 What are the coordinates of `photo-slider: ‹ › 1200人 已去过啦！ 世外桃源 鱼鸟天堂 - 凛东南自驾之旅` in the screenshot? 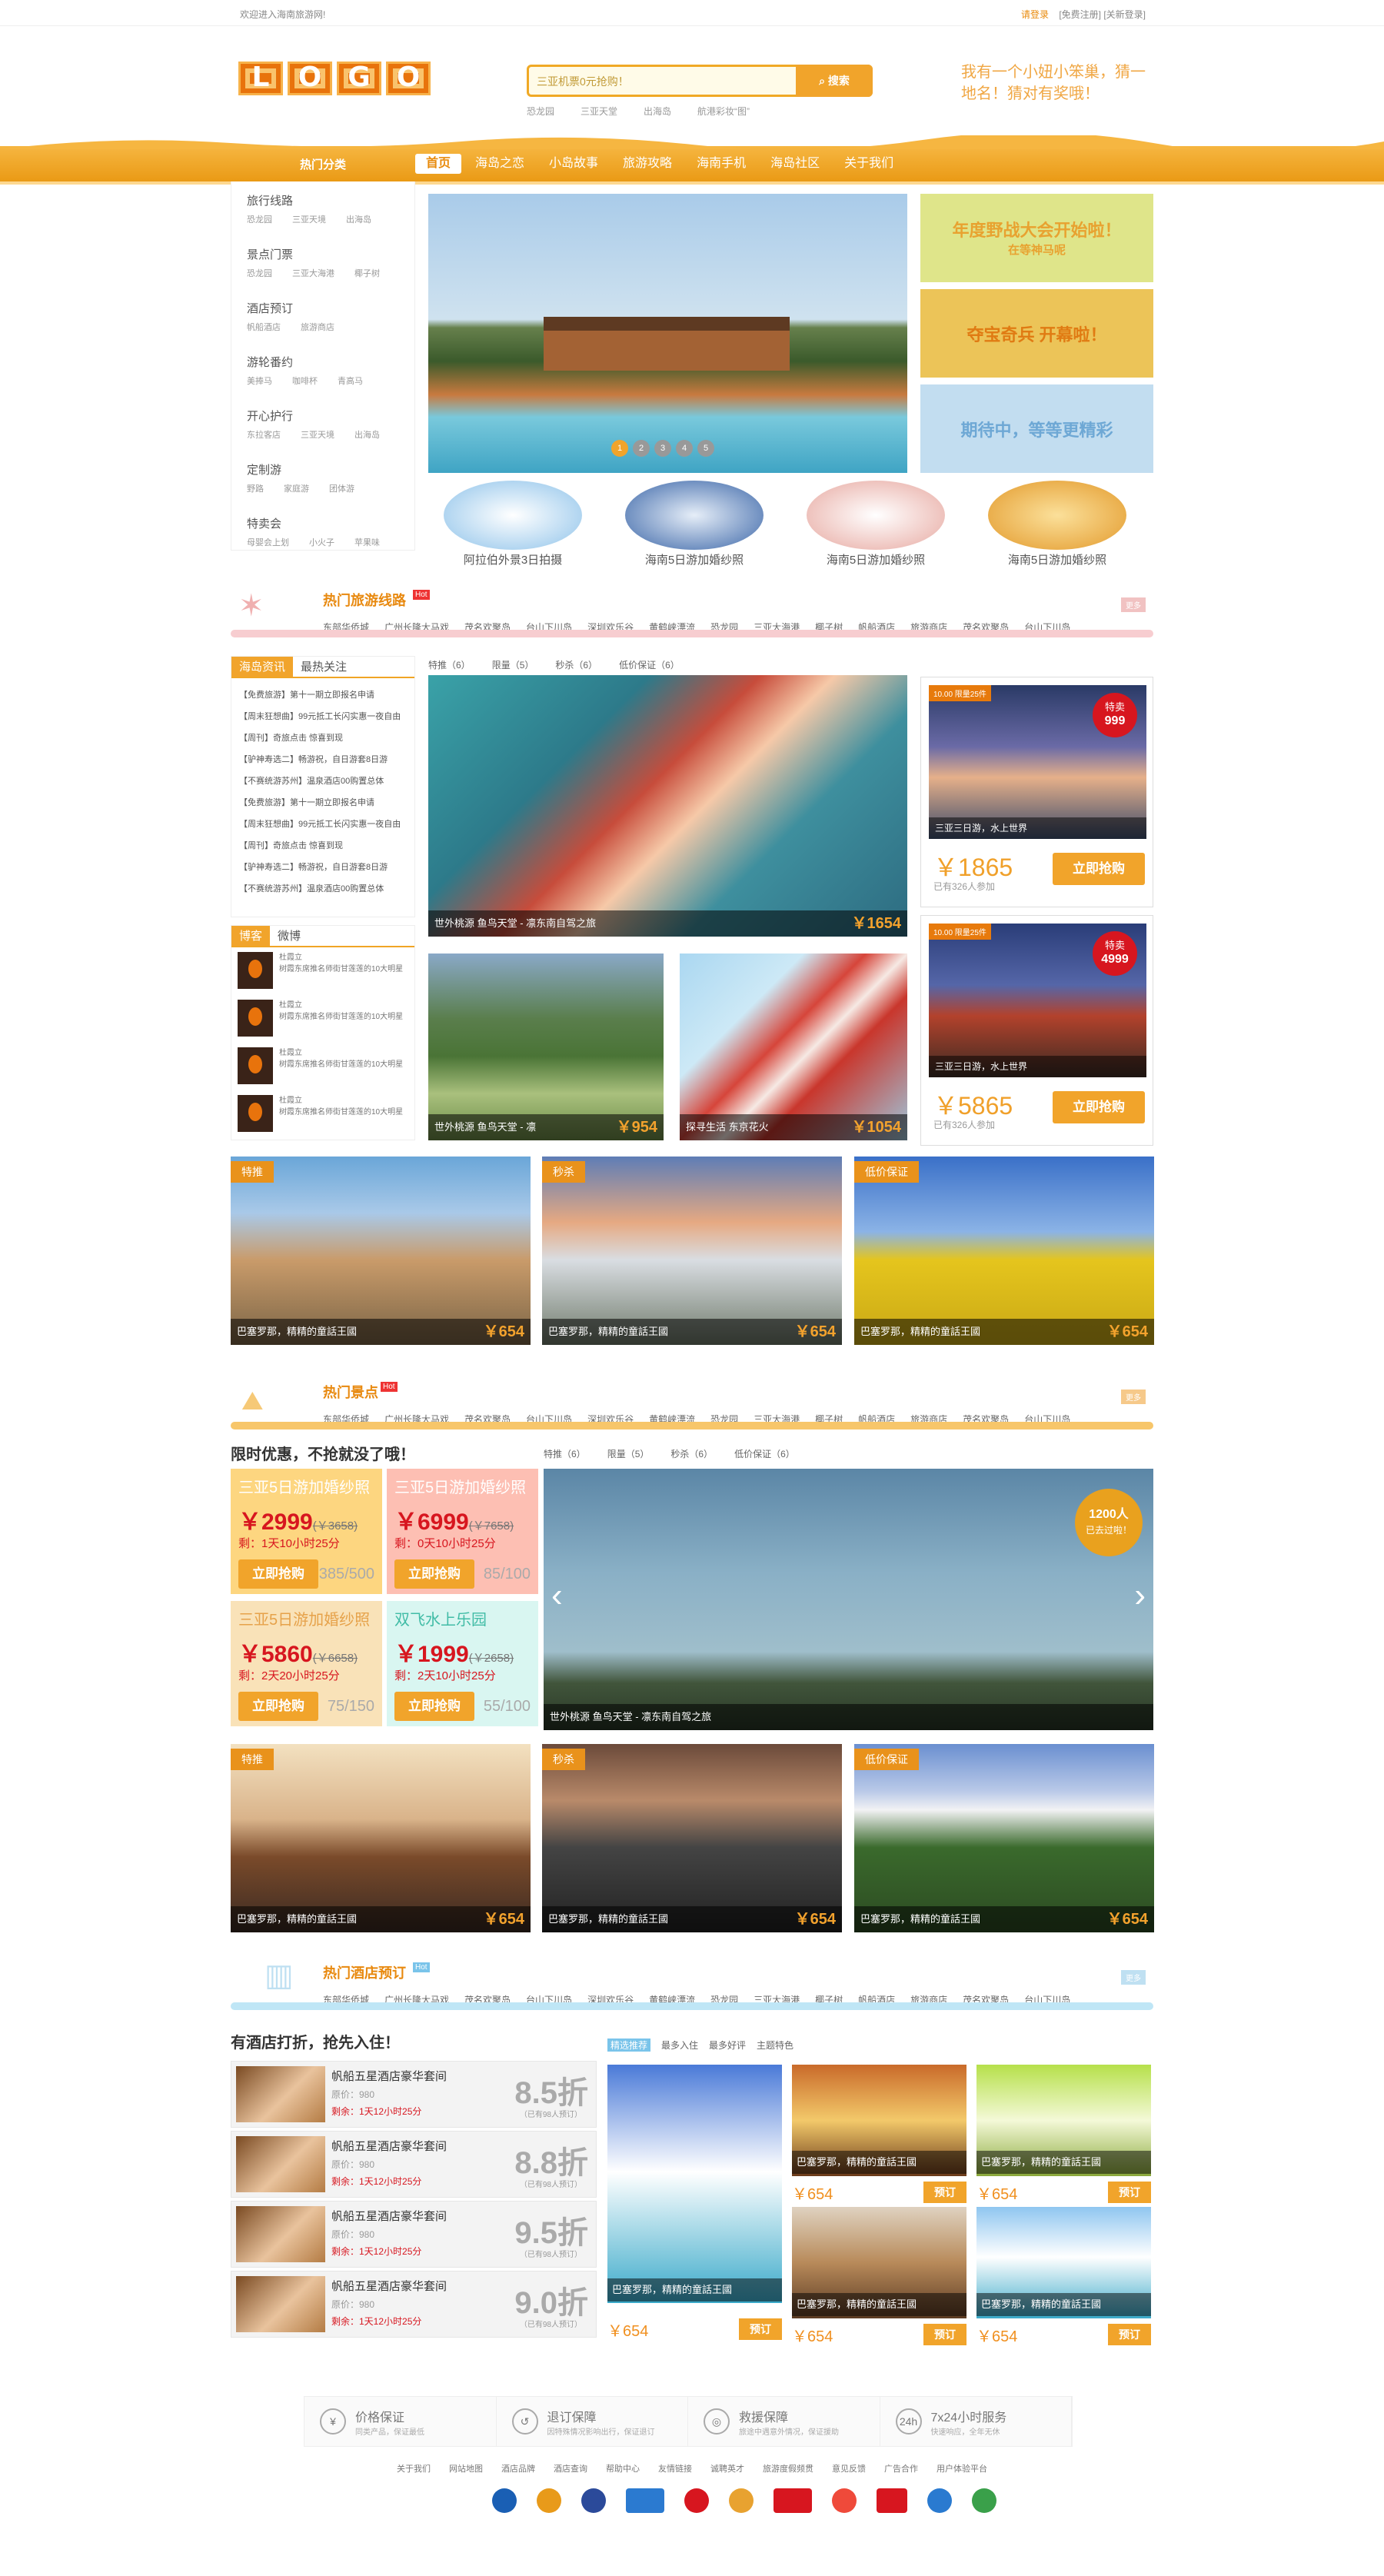 It's located at (848, 1600).